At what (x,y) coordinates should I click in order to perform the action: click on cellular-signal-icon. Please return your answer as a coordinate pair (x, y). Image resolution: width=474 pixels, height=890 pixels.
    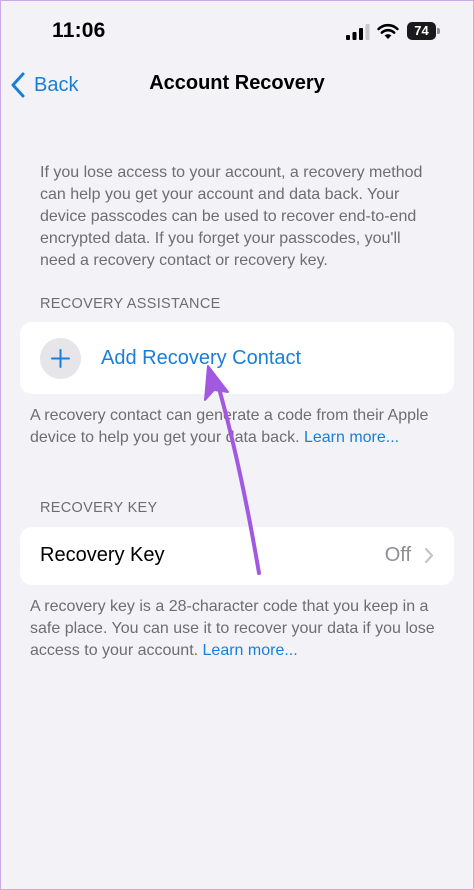
    Looking at the image, I should click on (358, 32).